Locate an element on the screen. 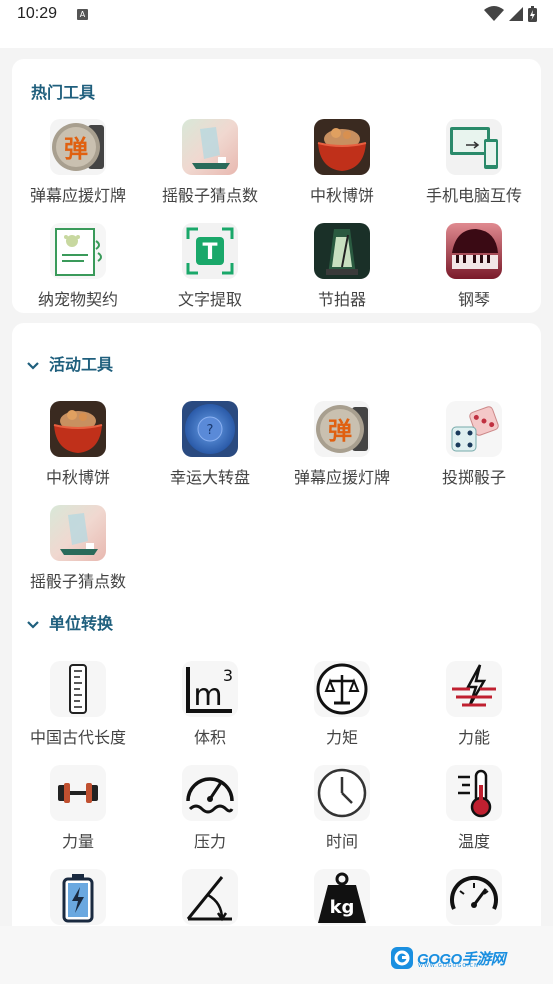 The width and height of the screenshot is (553, 984). wifi-icon is located at coordinates (494, 13).